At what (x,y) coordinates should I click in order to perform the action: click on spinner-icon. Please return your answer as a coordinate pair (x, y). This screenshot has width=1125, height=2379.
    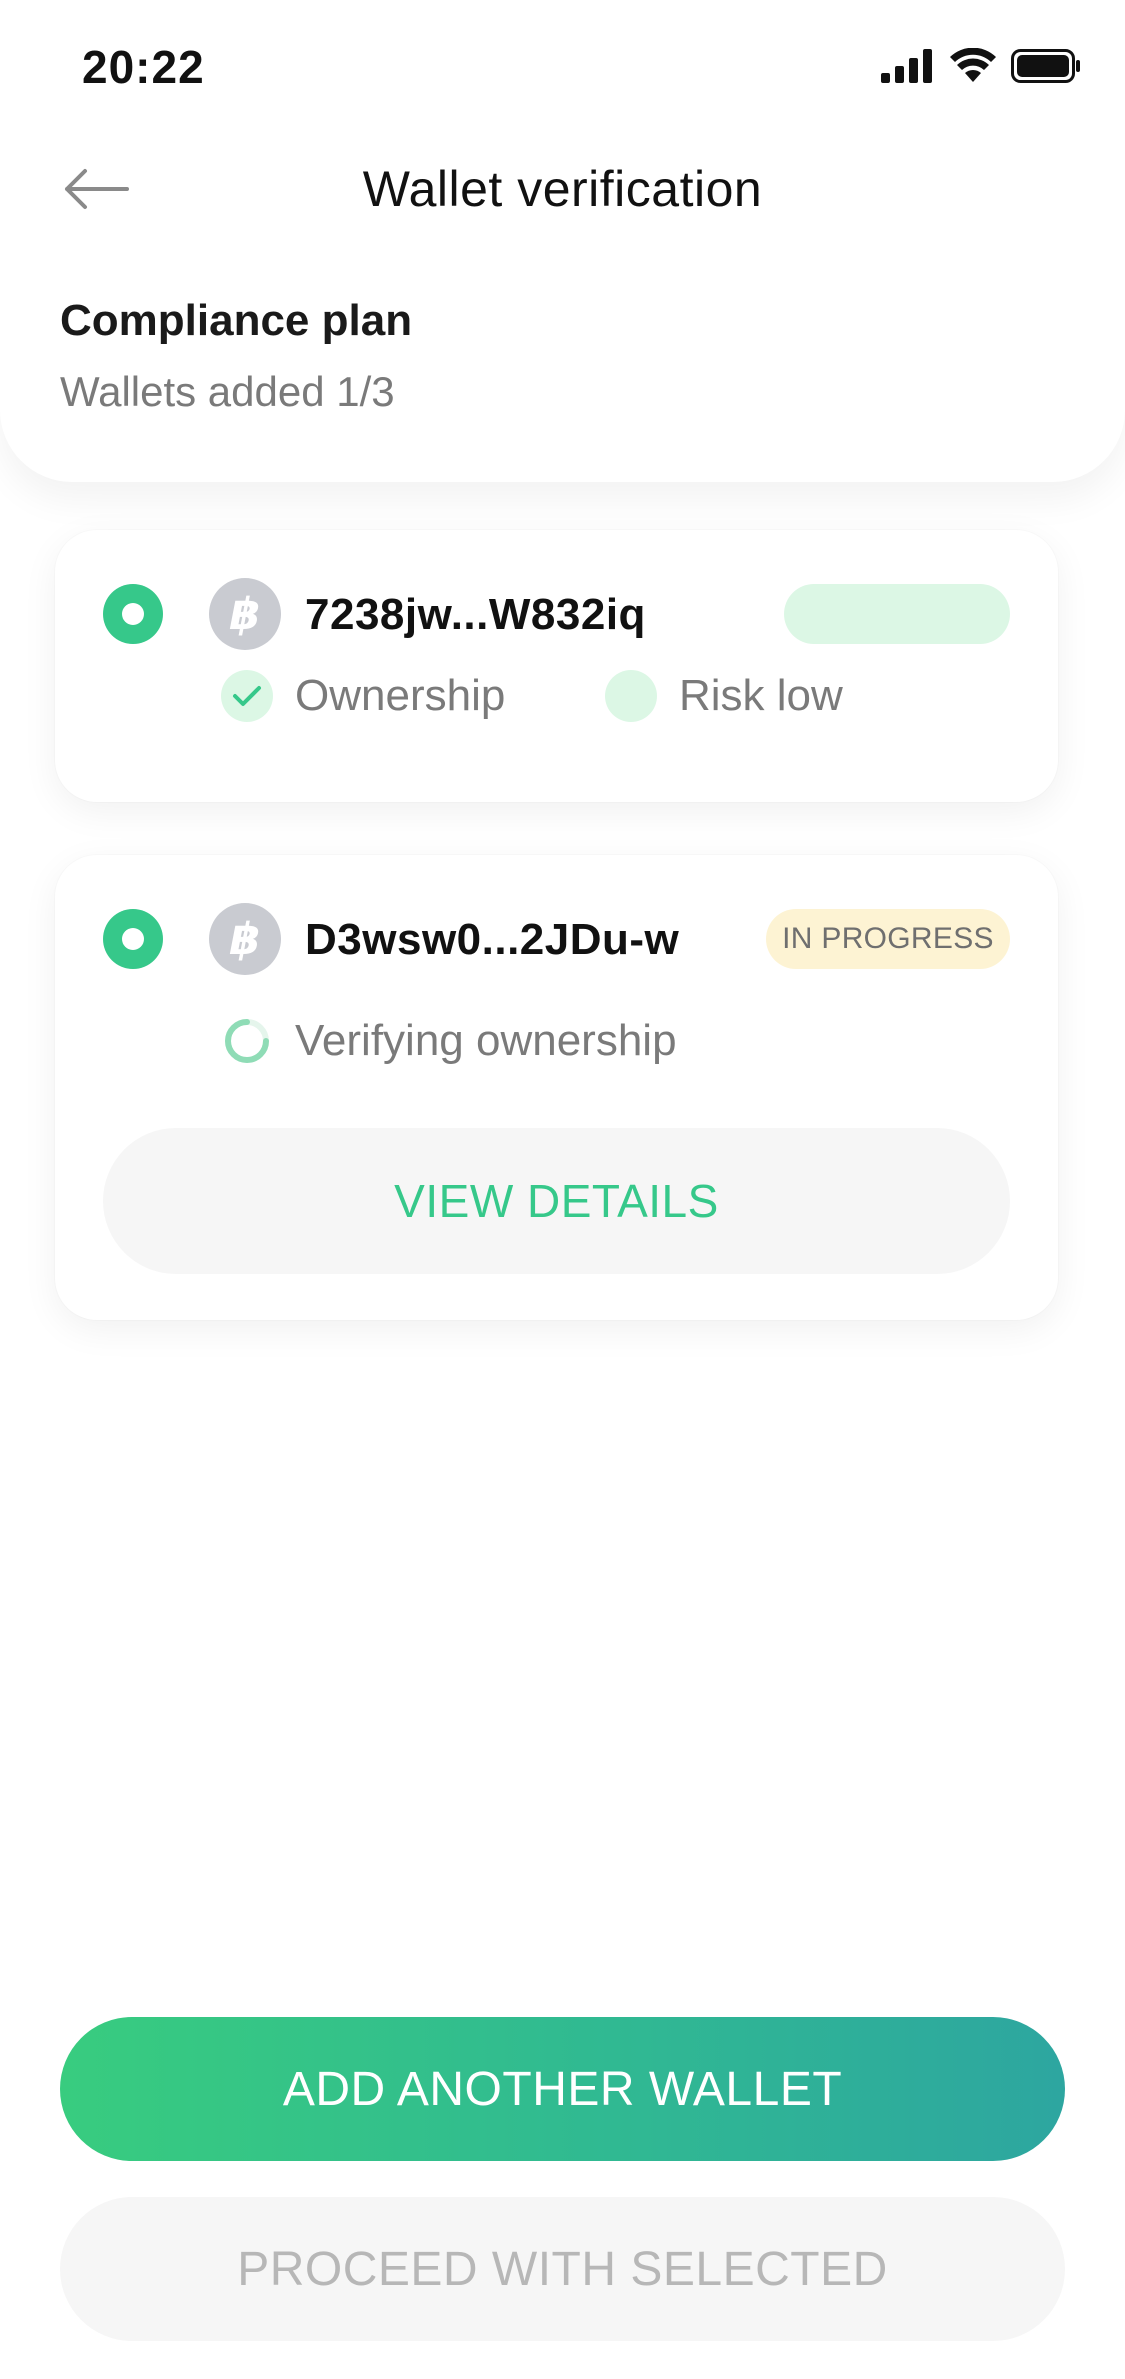
    Looking at the image, I should click on (247, 1041).